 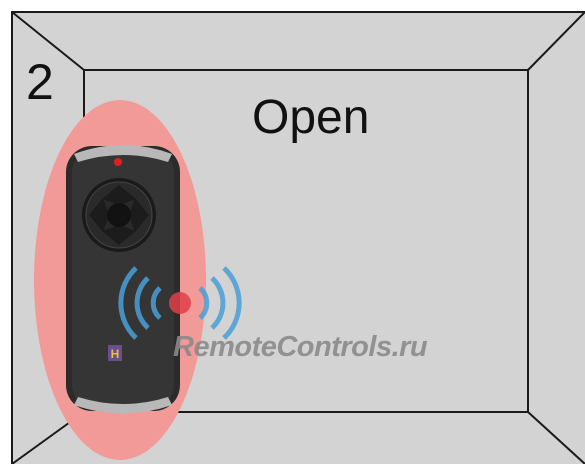 I want to click on signal-dot, so click(x=180, y=303).